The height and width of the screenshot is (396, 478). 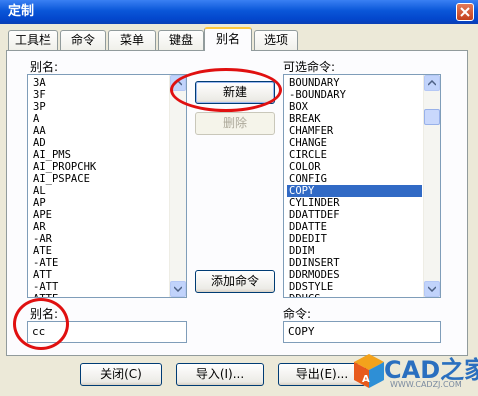 What do you see at coordinates (228, 39) in the screenshot?
I see `tab-alias: 别名` at bounding box center [228, 39].